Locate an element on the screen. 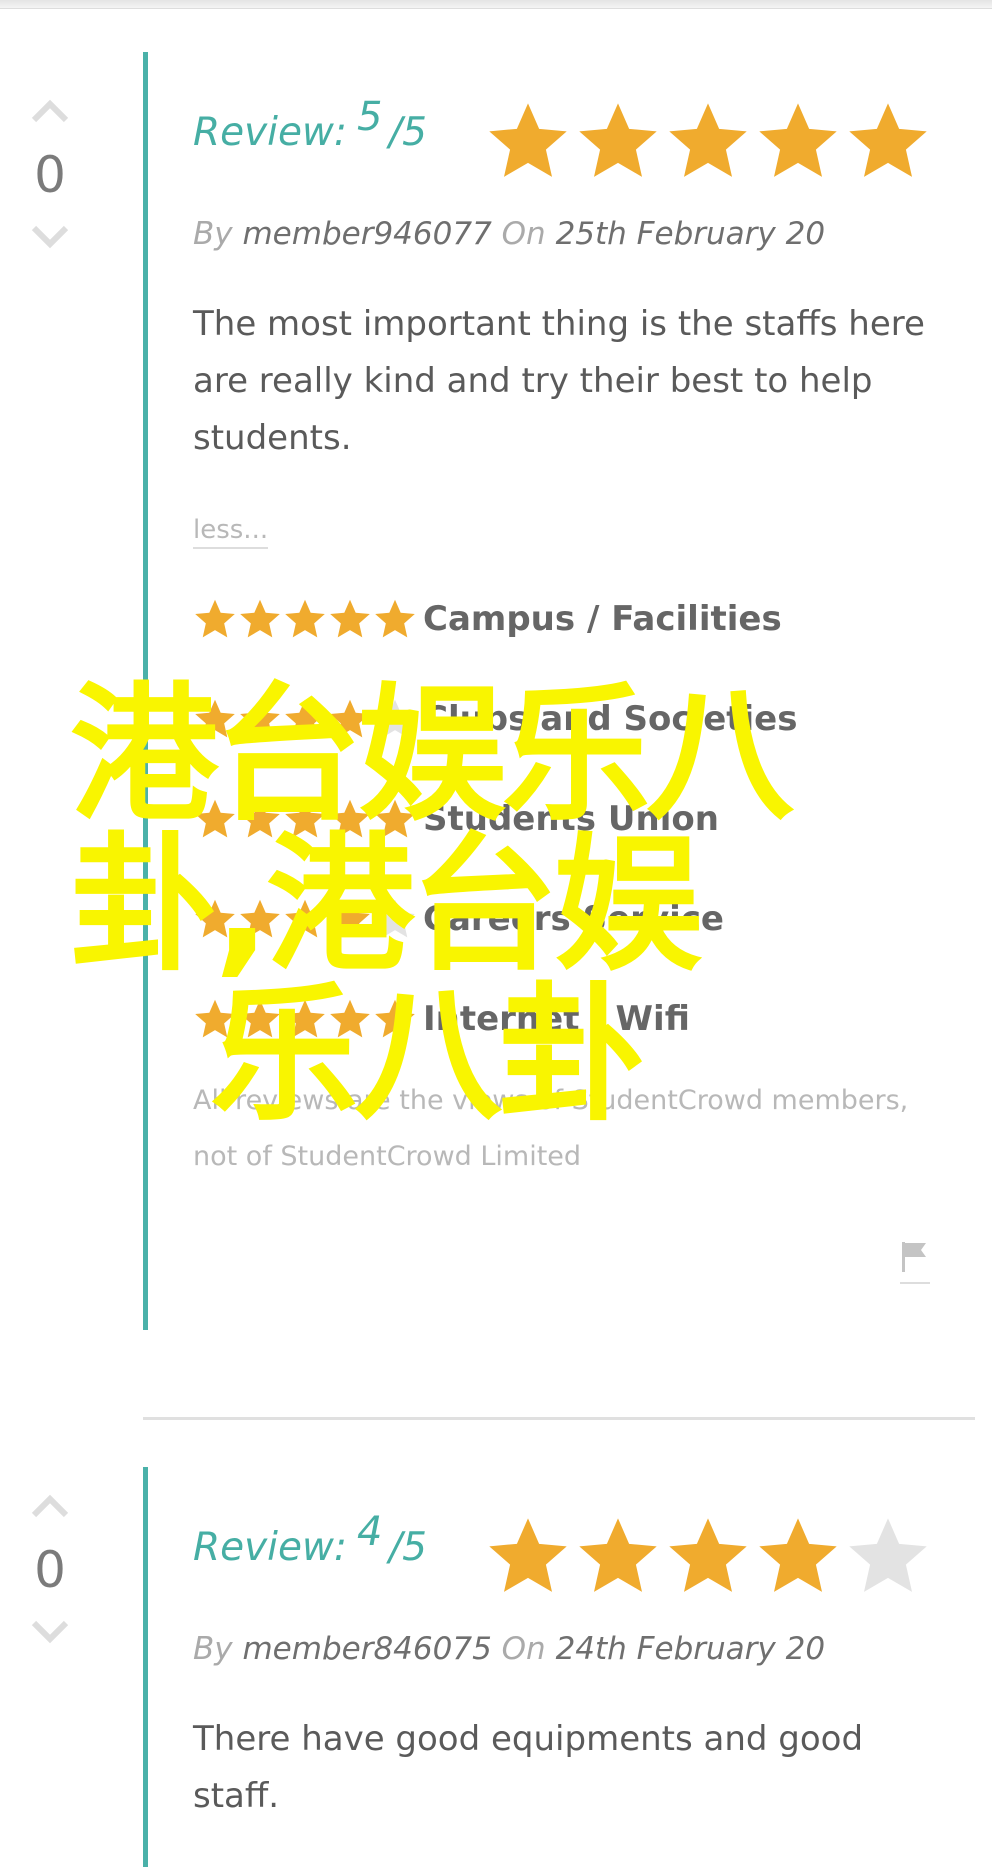 The image size is (992, 1867). report-flag-button is located at coordinates (915, 1262).